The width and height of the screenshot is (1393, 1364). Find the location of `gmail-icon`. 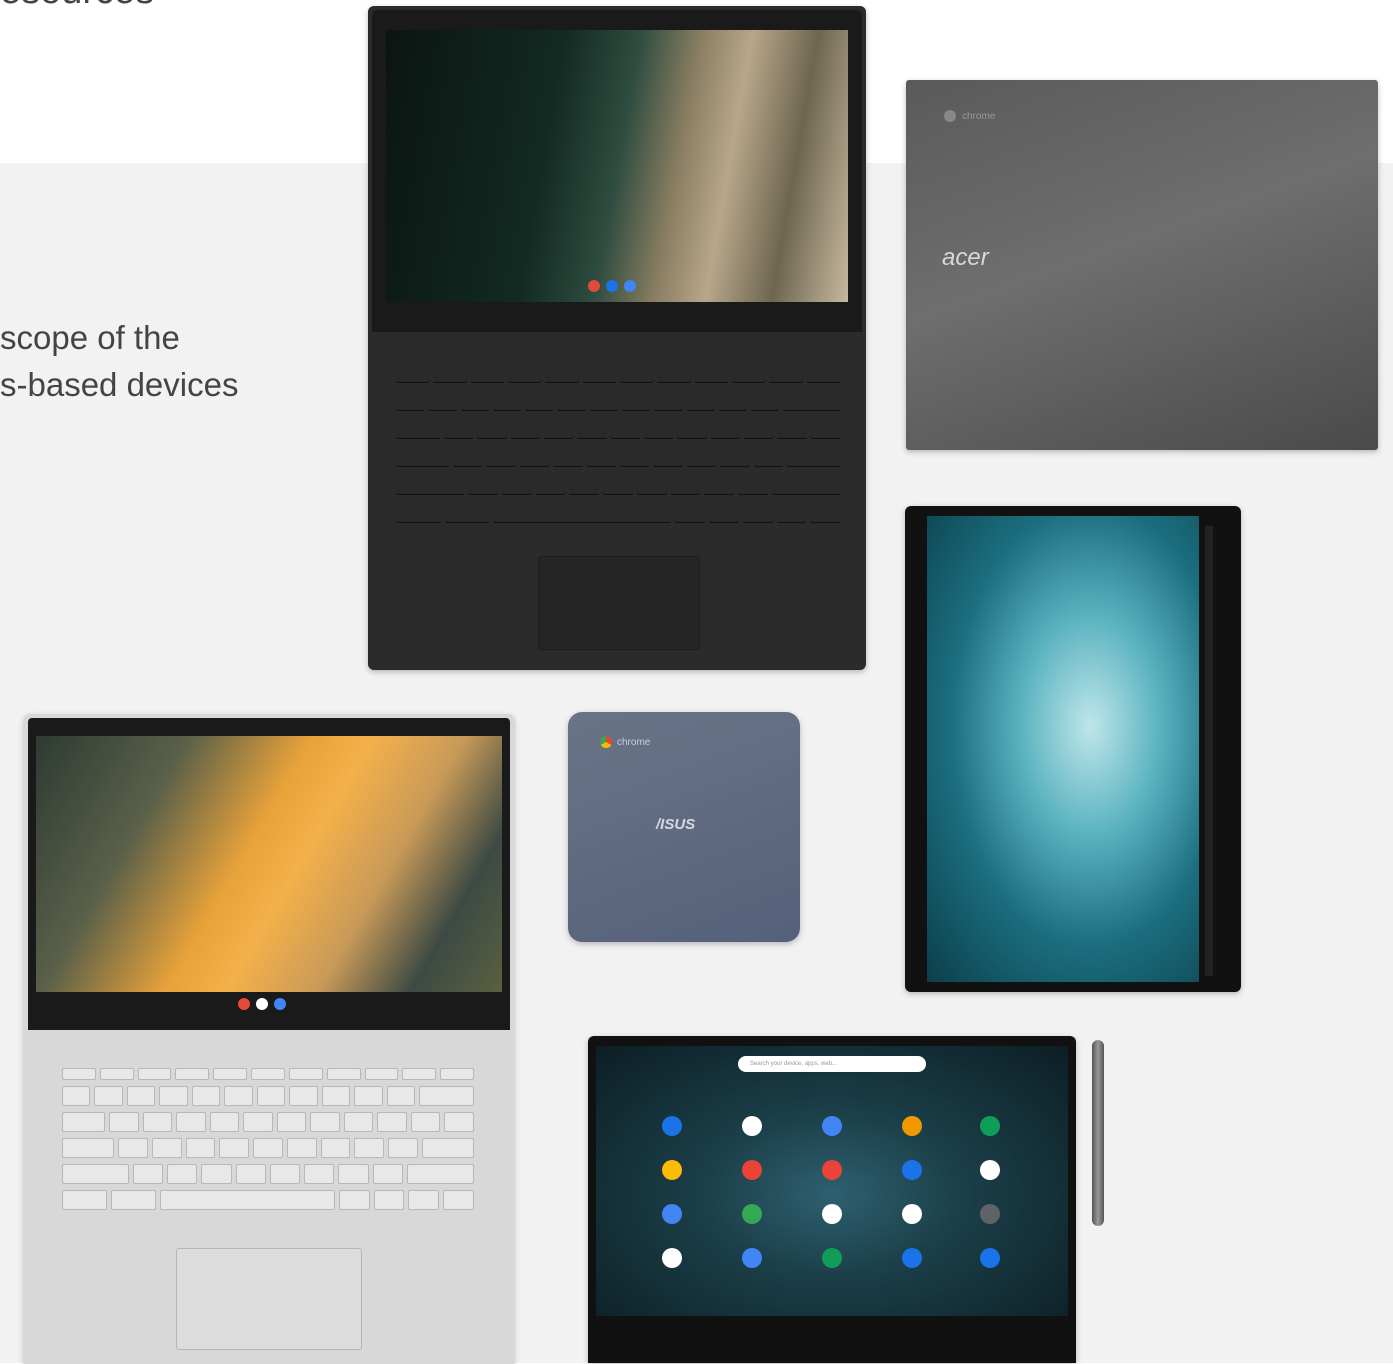

gmail-icon is located at coordinates (752, 1126).